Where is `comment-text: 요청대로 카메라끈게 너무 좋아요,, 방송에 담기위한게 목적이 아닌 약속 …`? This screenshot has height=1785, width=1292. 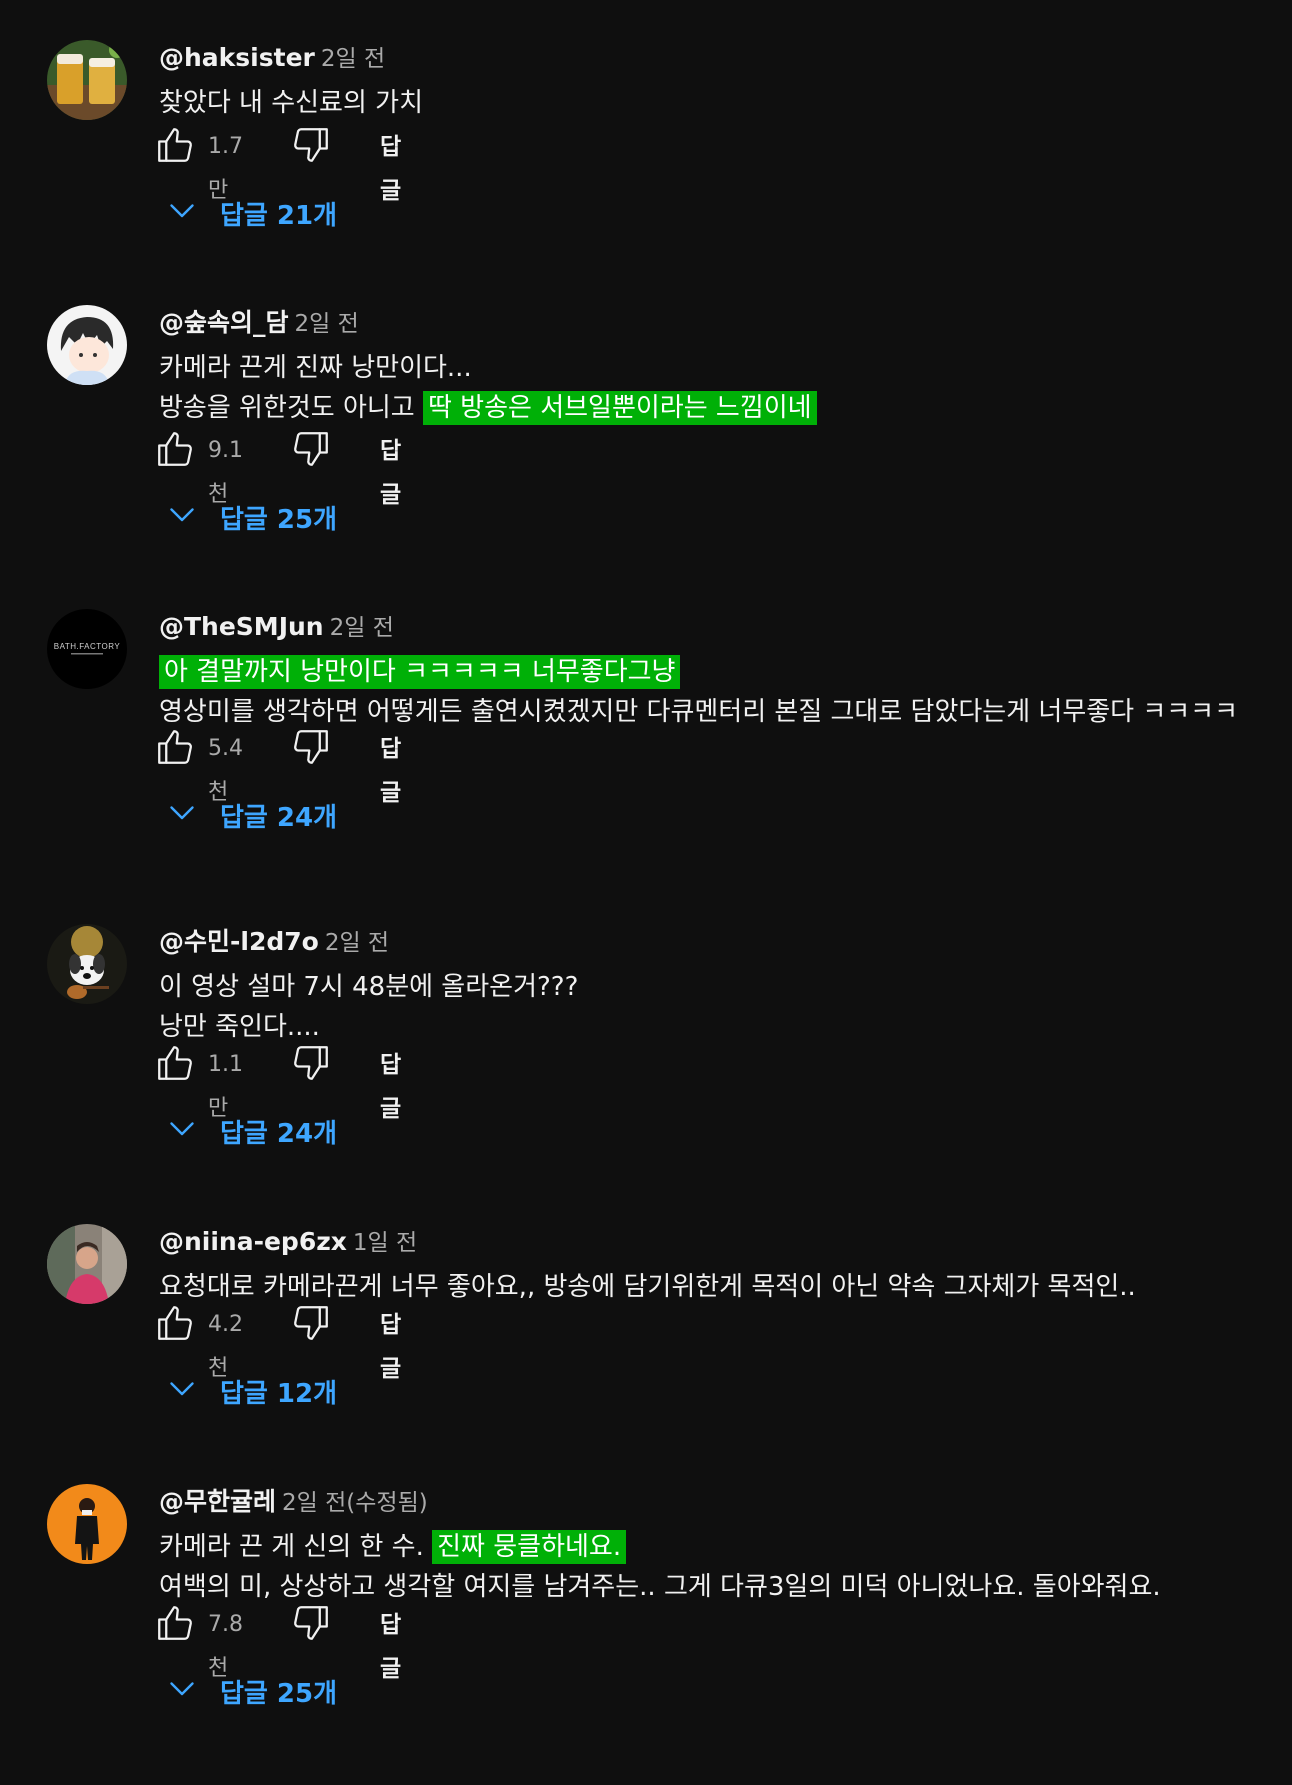
comment-text: 요청대로 카메라끈게 너무 좋아요,, 방송에 담기위한게 목적이 아닌 약속 … is located at coordinates (719, 1287).